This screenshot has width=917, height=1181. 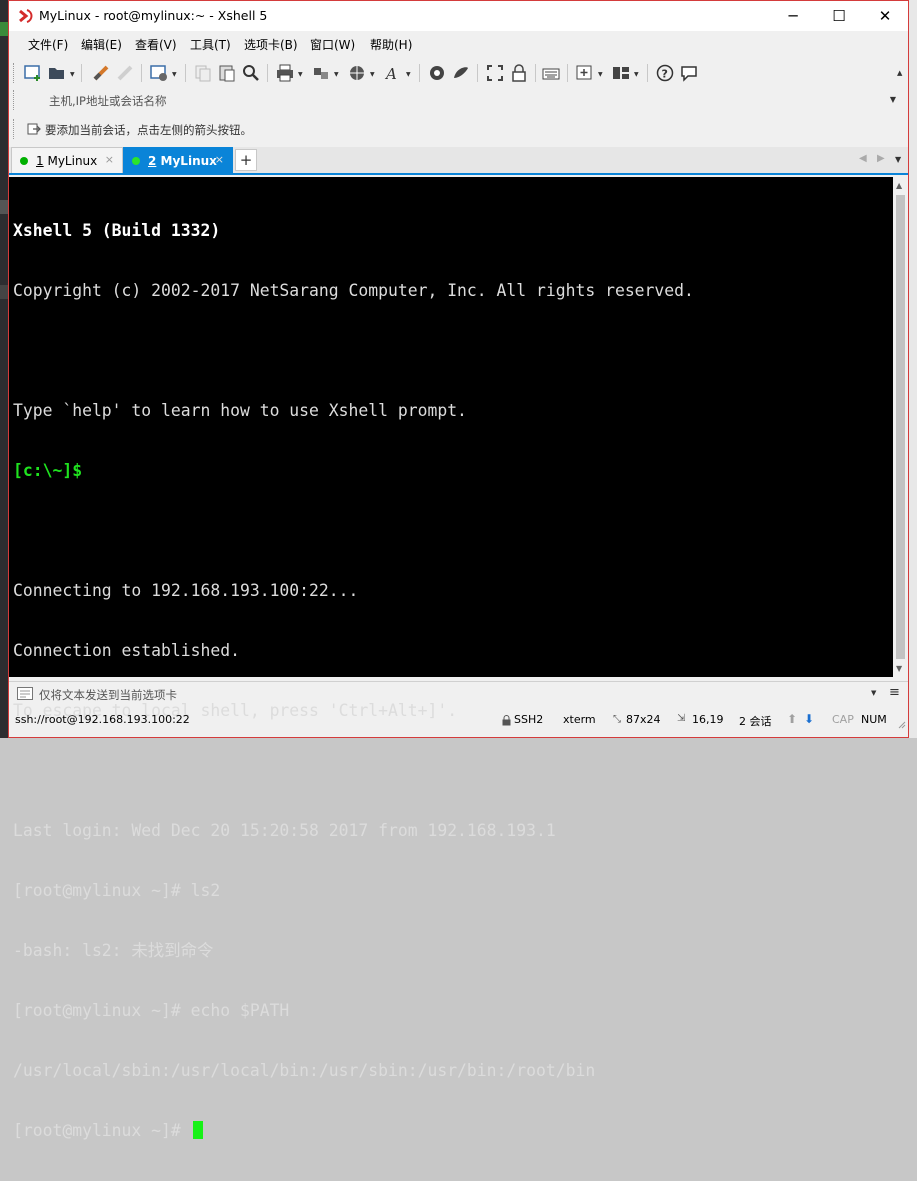 I want to click on address-bar: 主机,IP地址或会话名称 ▼, so click(x=456, y=100).